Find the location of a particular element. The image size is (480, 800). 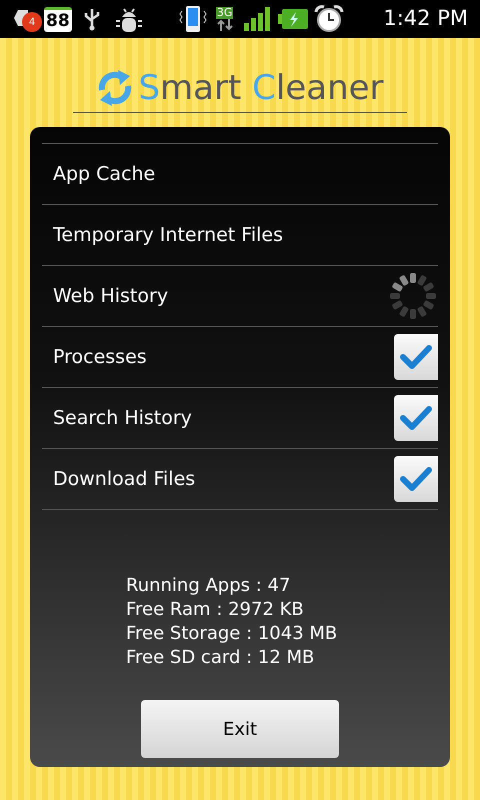

option-label: Web History is located at coordinates (110, 296).